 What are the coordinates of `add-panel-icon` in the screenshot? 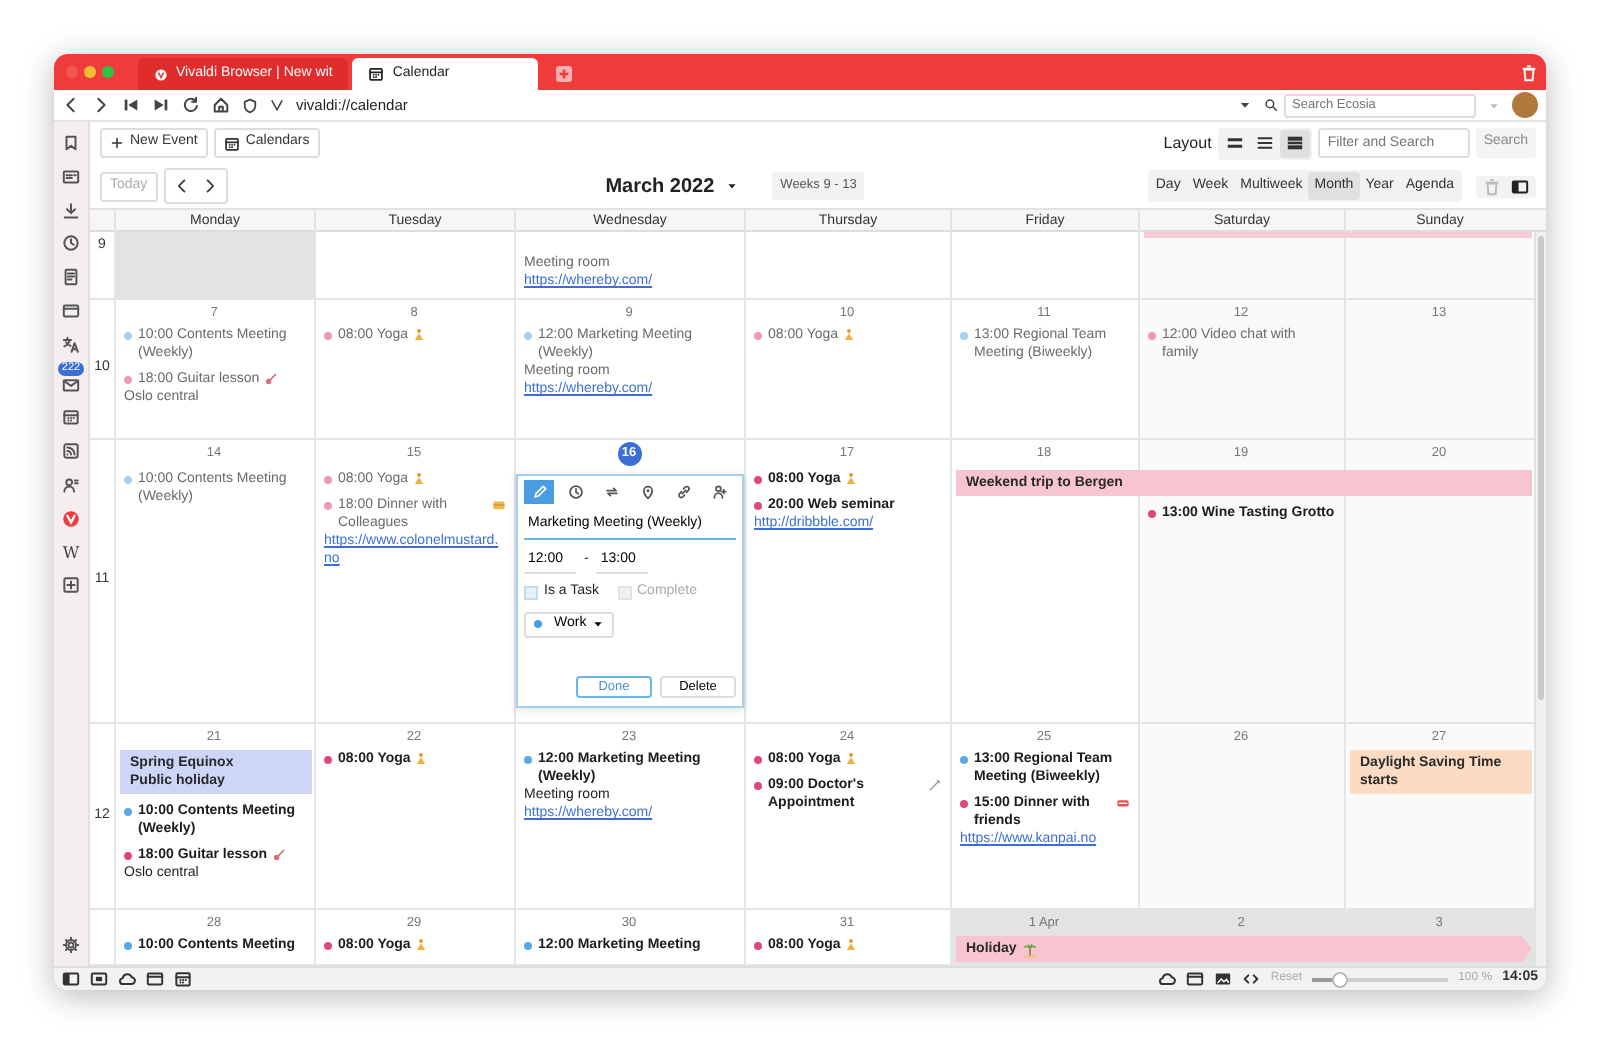 It's located at (71, 585).